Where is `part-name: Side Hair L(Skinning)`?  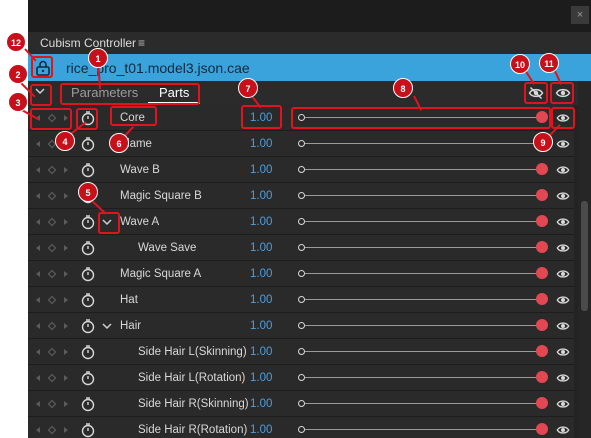
part-name: Side Hair L(Skinning) is located at coordinates (192, 352).